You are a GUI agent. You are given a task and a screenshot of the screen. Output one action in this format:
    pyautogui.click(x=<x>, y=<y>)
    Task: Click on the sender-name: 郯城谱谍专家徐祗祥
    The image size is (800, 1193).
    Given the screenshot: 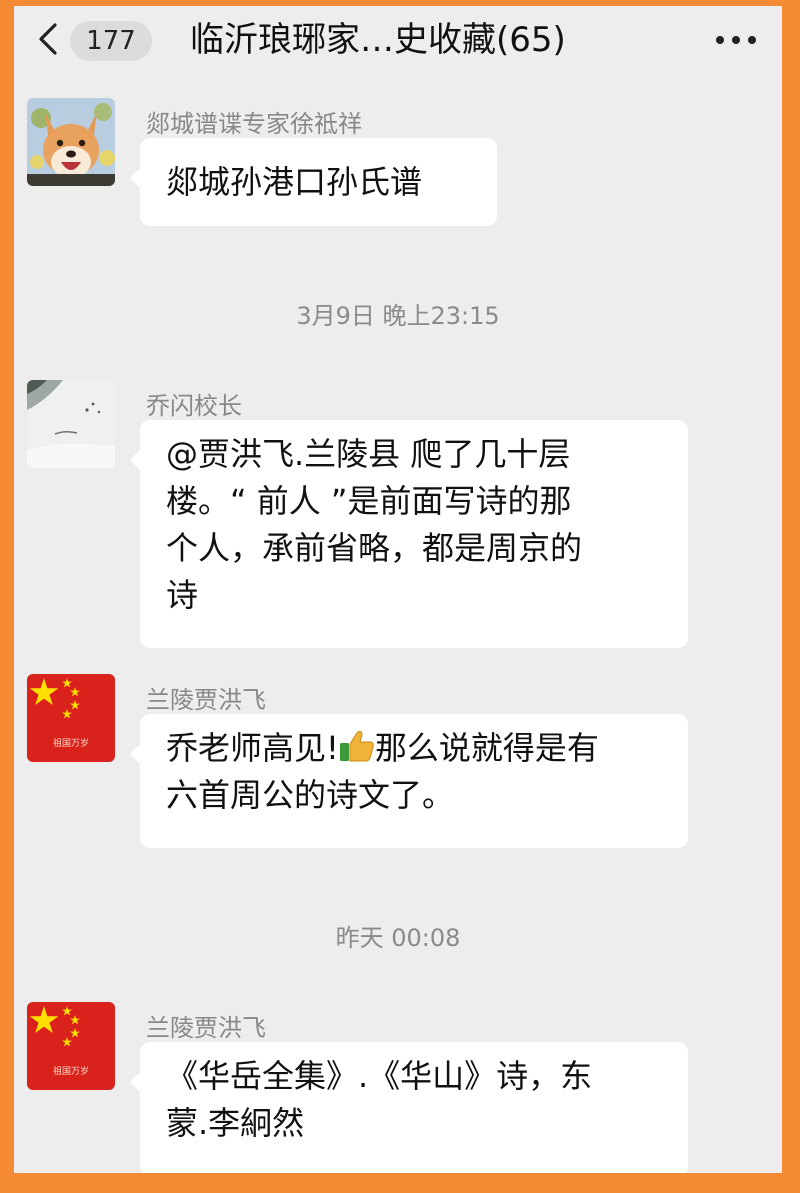 What is the action you would take?
    pyautogui.click(x=254, y=124)
    